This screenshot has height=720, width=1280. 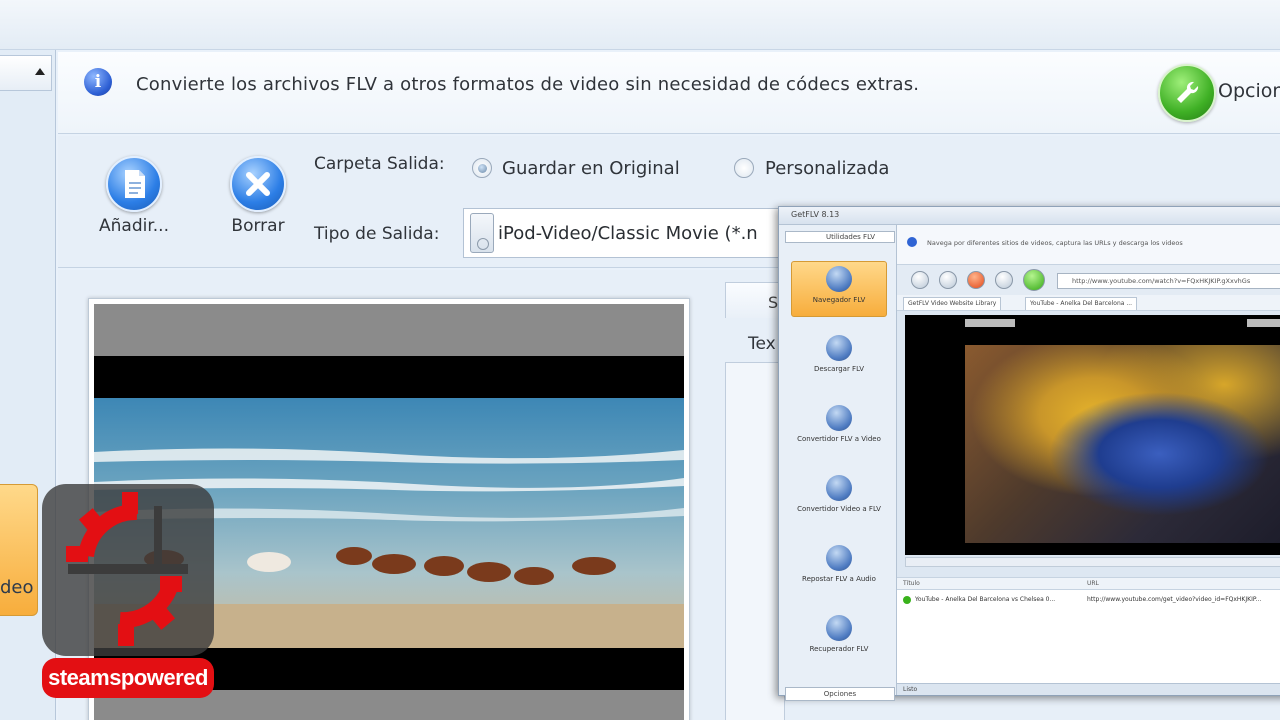 I want to click on settings-panel, so click(x=755, y=541).